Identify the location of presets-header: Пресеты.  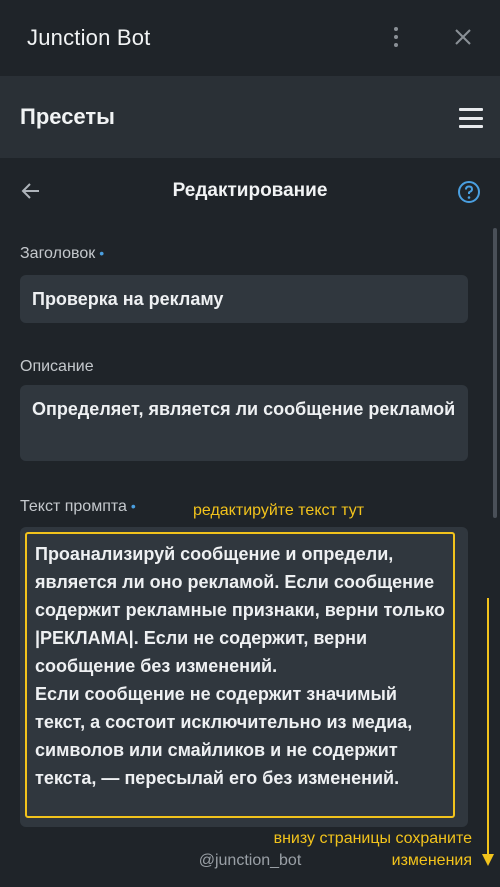
(250, 117).